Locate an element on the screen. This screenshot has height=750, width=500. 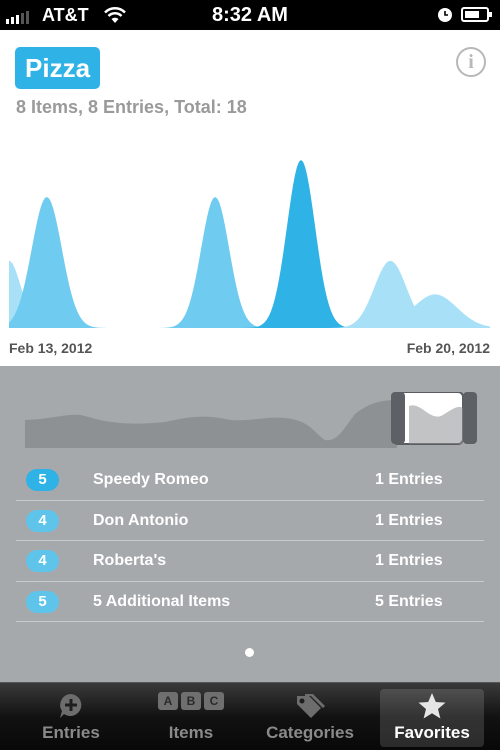
list-item: 5 5 Additional Items 5 Entries is located at coordinates (250, 602).